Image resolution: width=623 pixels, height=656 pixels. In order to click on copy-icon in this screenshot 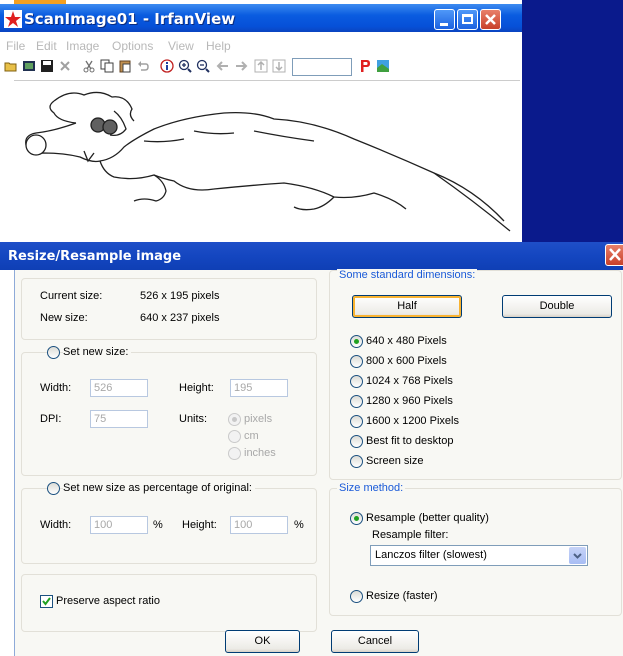, I will do `click(107, 66)`.